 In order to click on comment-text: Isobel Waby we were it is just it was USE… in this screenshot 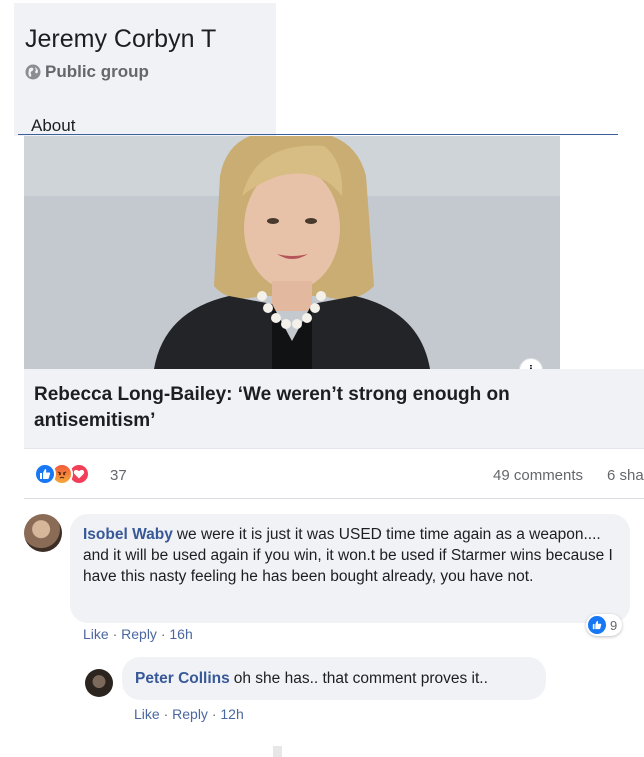, I will do `click(350, 555)`.